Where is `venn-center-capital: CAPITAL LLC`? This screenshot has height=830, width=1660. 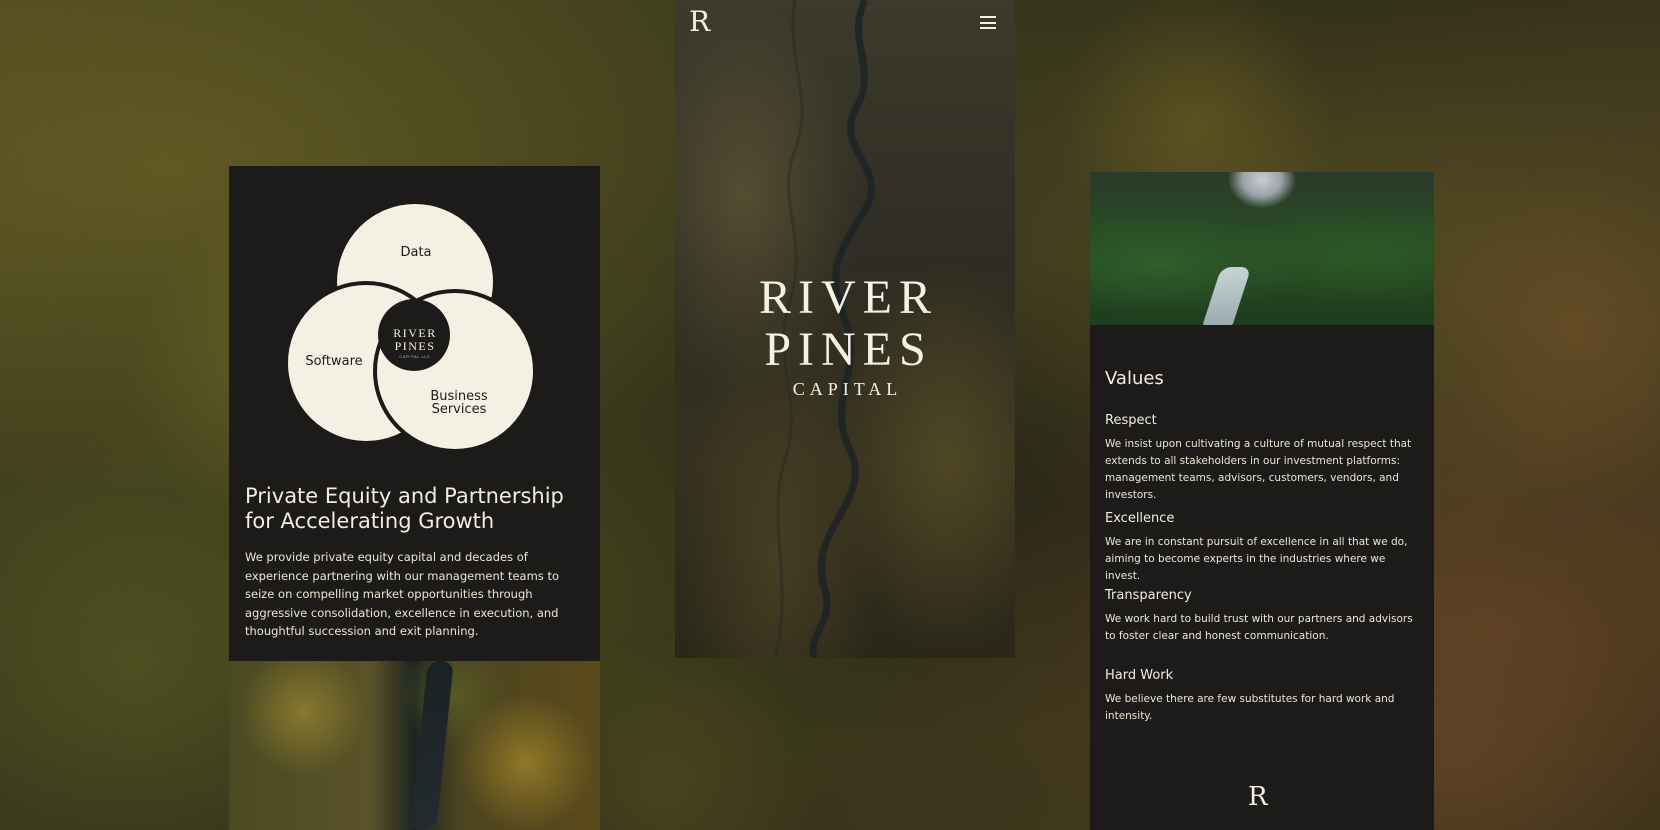 venn-center-capital: CAPITAL LLC is located at coordinates (414, 356).